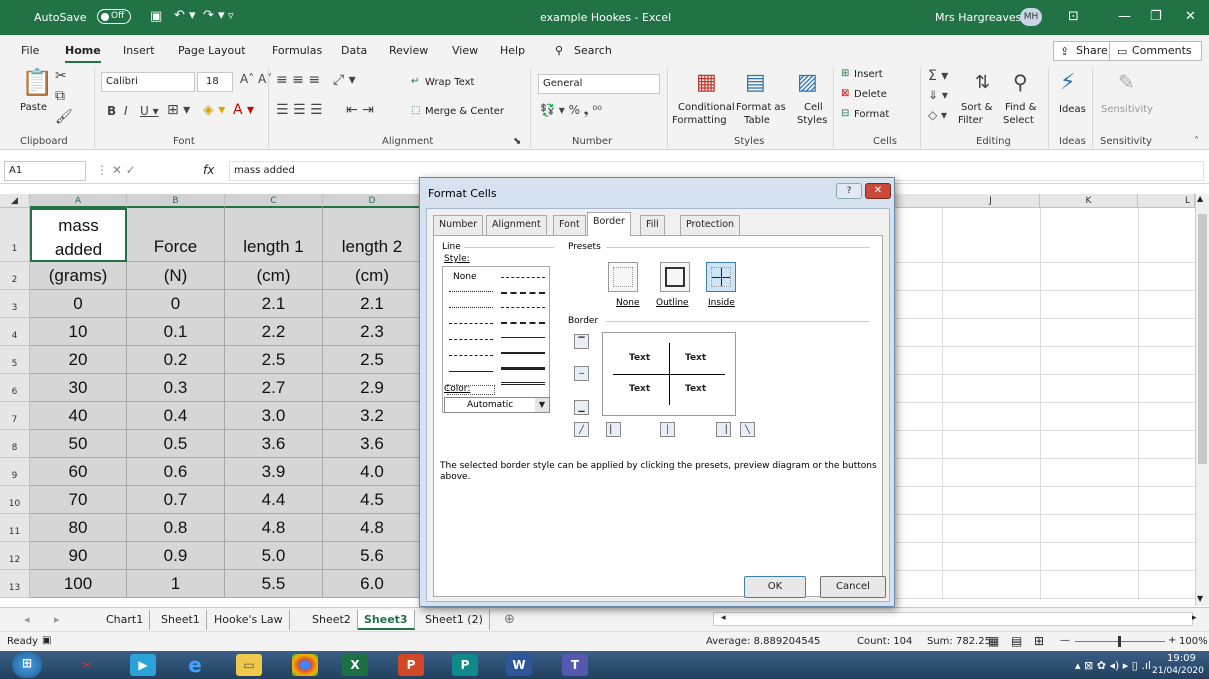 The image size is (1209, 679). What do you see at coordinates (599, 84) in the screenshot?
I see `number-format-select: General` at bounding box center [599, 84].